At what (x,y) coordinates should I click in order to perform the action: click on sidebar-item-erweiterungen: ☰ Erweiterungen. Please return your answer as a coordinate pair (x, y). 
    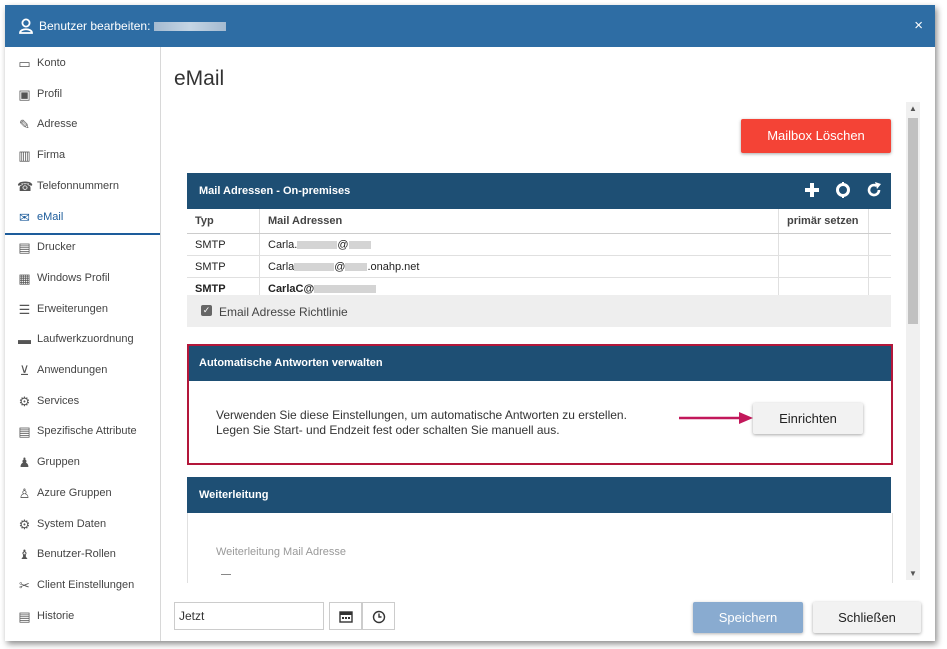
    Looking at the image, I should click on (82, 309).